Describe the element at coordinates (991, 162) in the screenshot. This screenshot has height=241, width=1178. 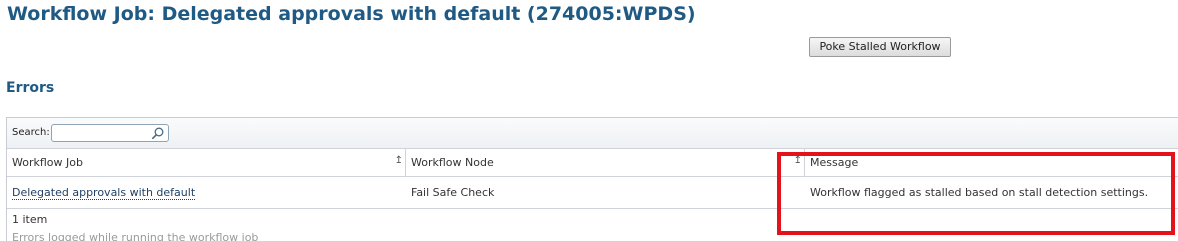
I see `column-header-message: Message` at that location.